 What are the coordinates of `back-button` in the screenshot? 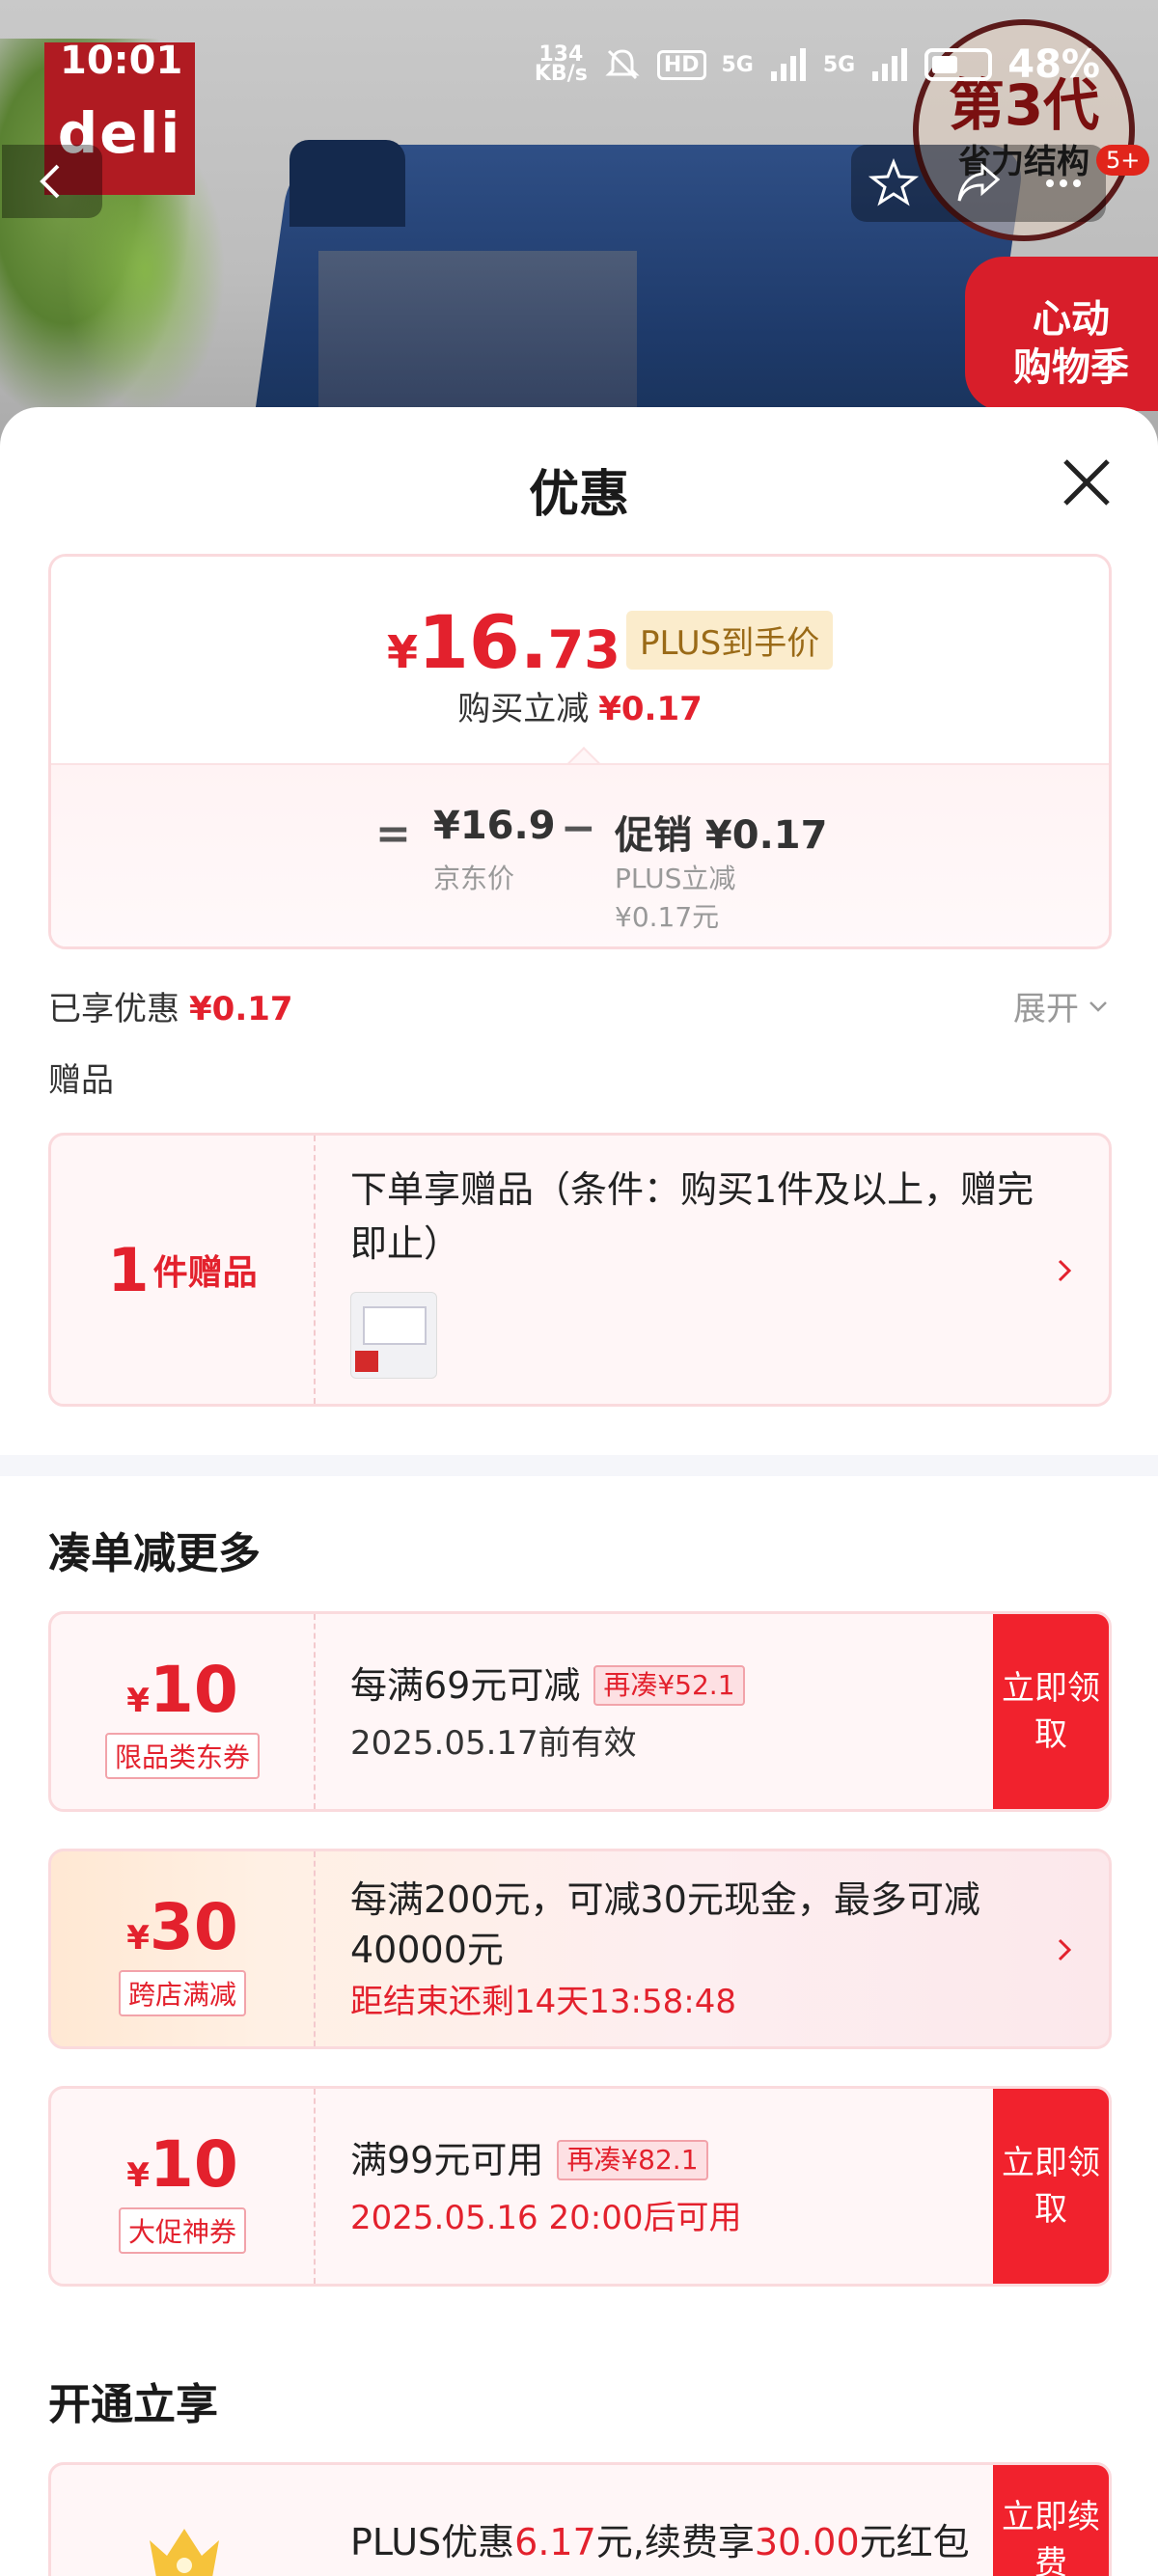 It's located at (52, 182).